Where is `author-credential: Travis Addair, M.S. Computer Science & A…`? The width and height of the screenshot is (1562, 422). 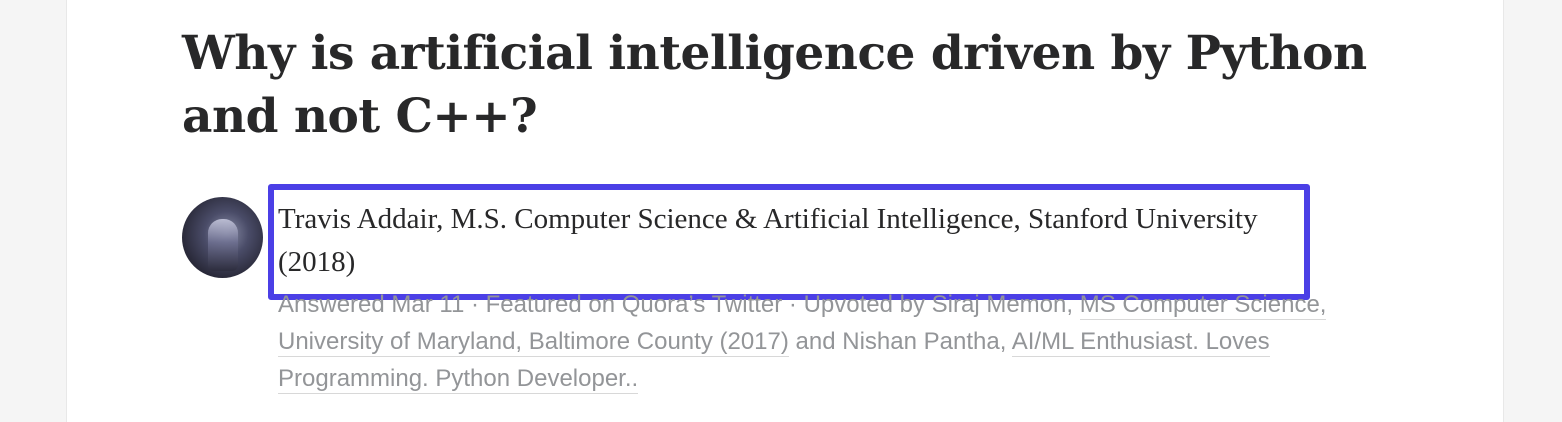 author-credential: Travis Addair, M.S. Computer Science & A… is located at coordinates (788, 241).